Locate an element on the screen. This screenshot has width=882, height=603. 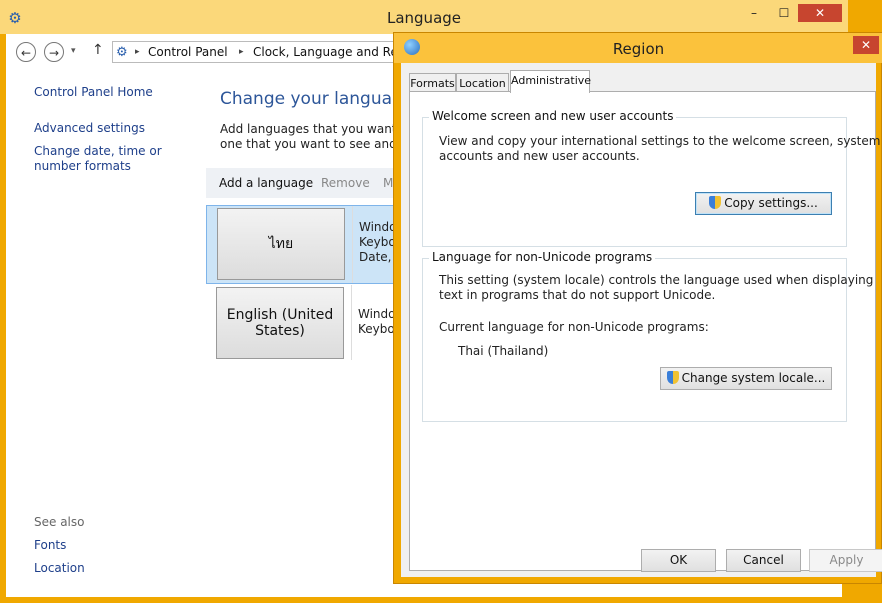
sidebar-link-location: Location is located at coordinates (59, 568).